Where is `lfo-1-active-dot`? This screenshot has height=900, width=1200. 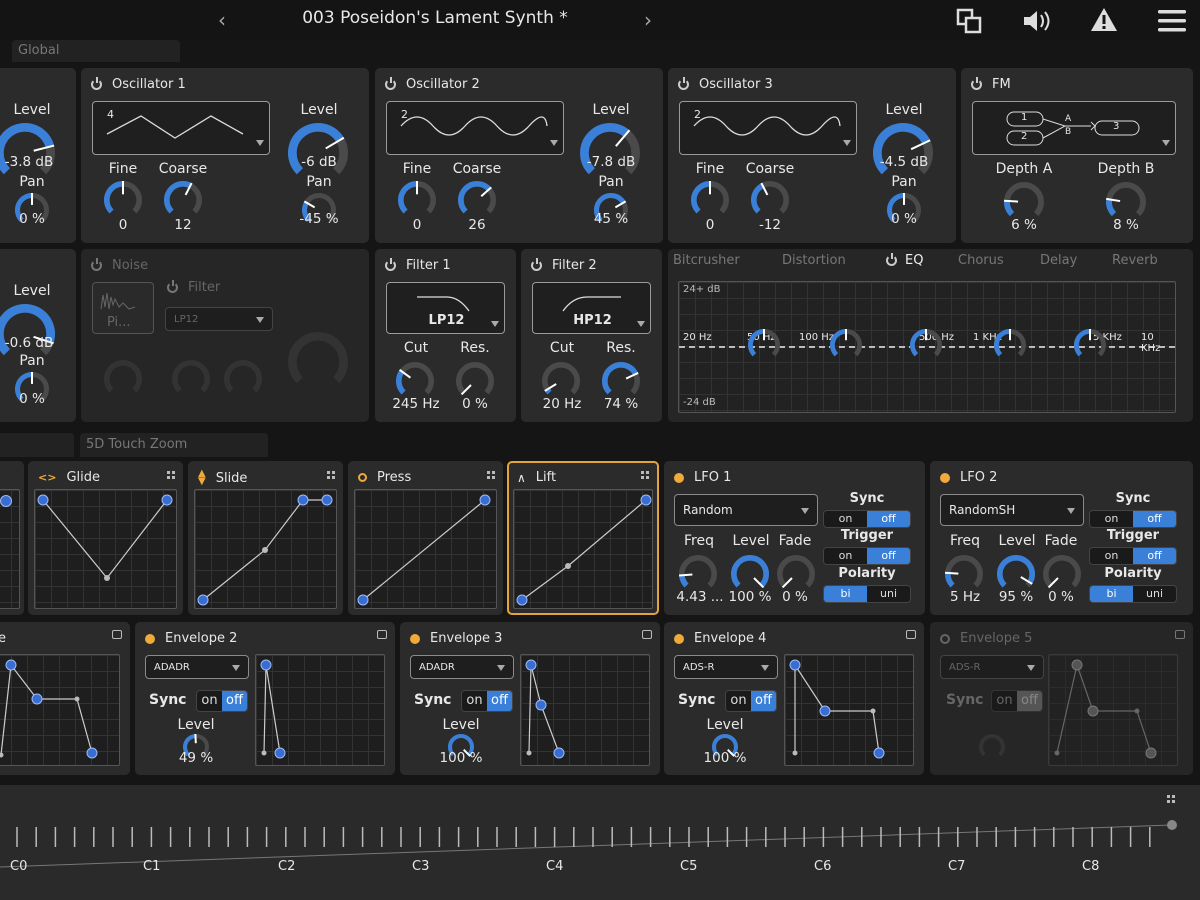 lfo-1-active-dot is located at coordinates (679, 477).